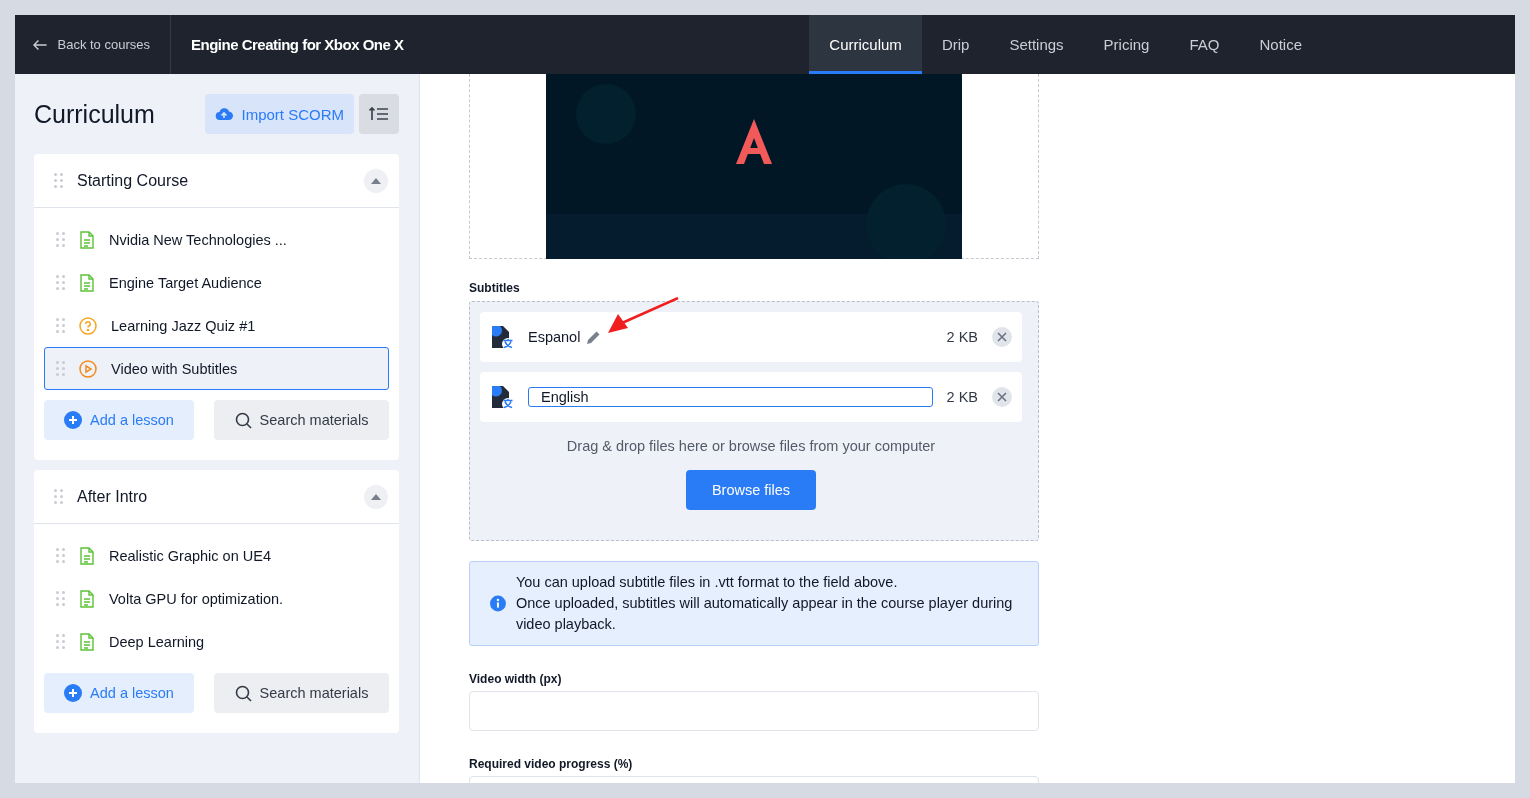 Image resolution: width=1530 pixels, height=798 pixels. I want to click on lesson-item: Deep Learning, so click(216, 641).